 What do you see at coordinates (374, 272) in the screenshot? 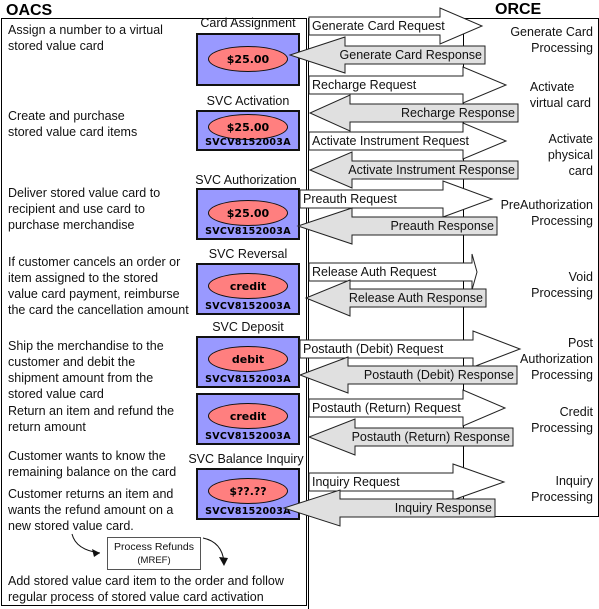
I see `request-label: Release Auth Request` at bounding box center [374, 272].